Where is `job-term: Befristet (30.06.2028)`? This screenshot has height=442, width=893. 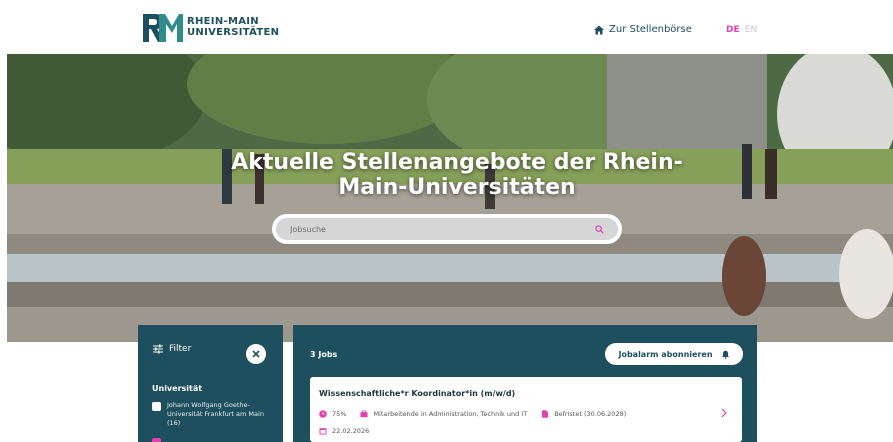
job-term: Befristet (30.06.2028) is located at coordinates (583, 414).